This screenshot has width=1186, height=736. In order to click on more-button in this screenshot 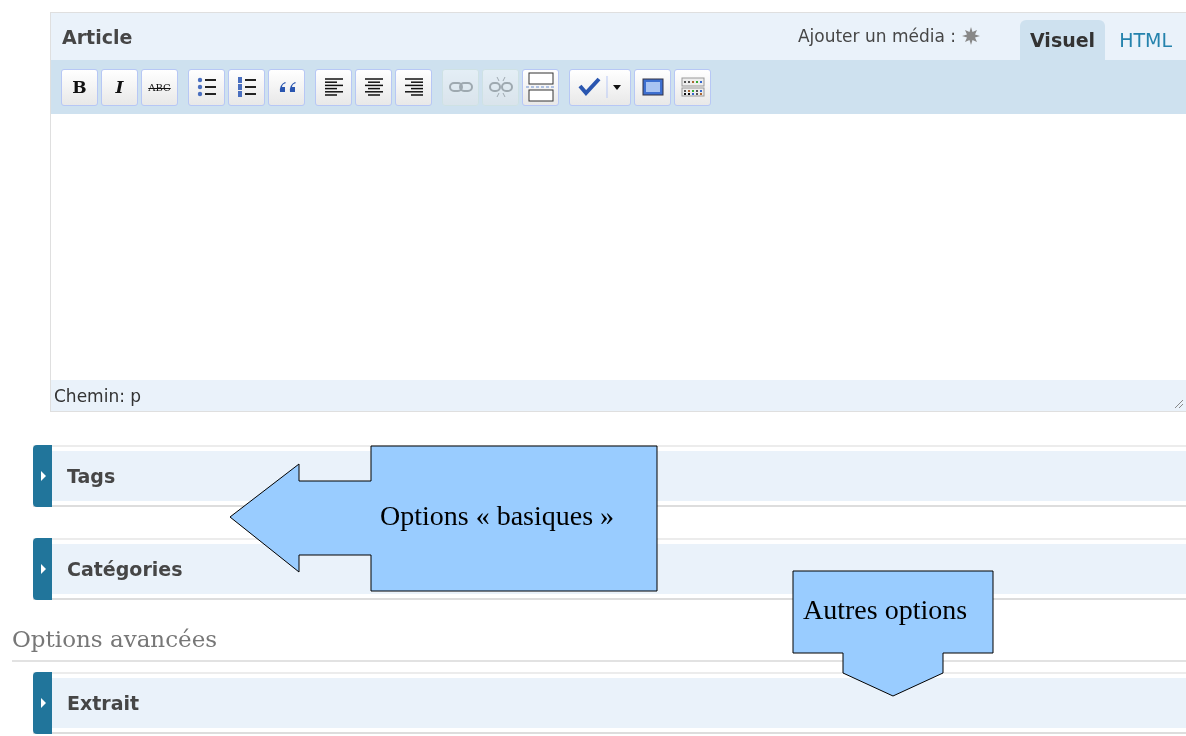, I will do `click(540, 87)`.